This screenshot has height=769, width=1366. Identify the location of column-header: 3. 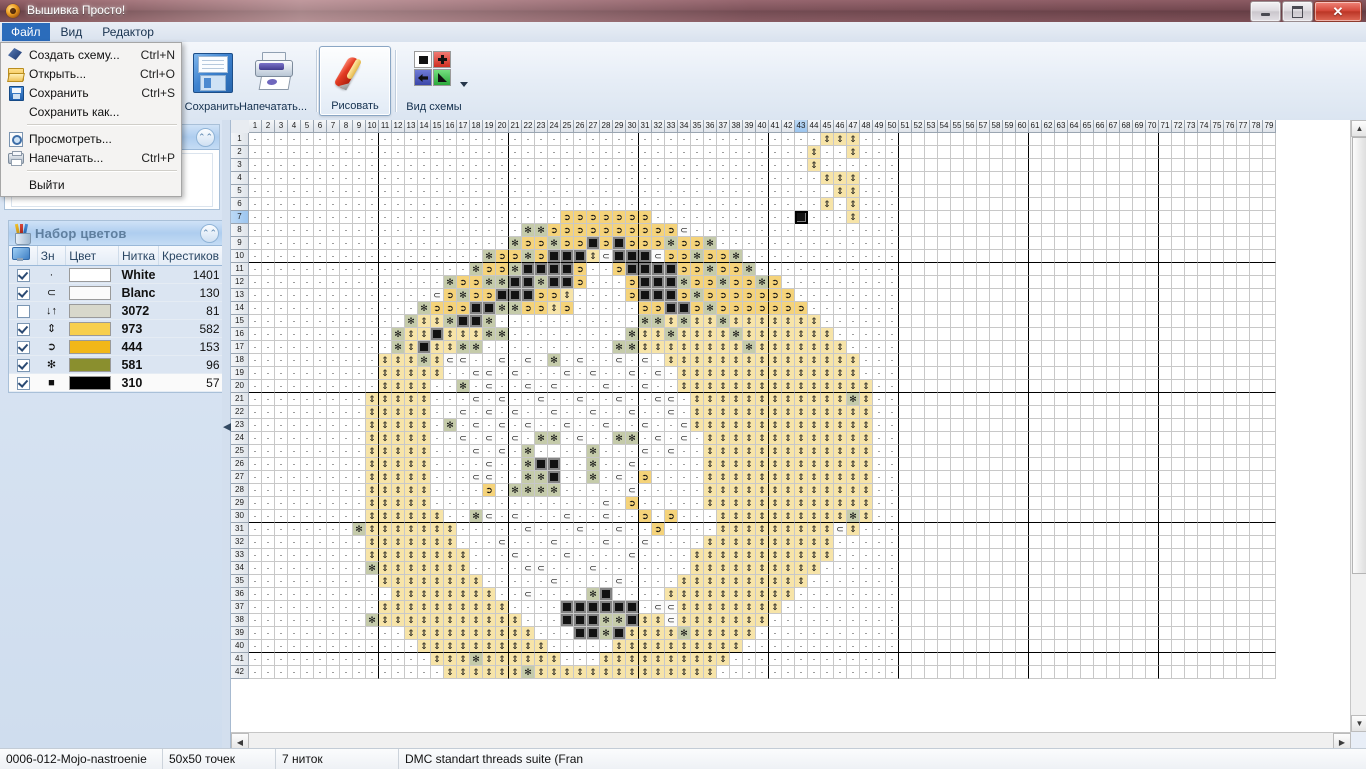
(281, 126).